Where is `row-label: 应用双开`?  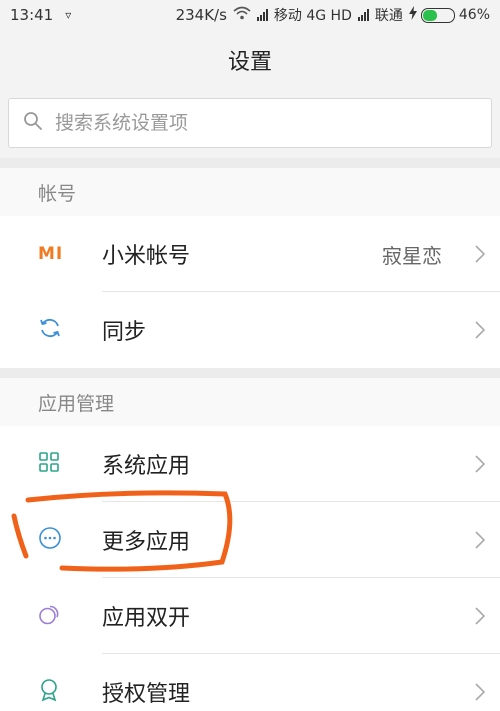 row-label: 应用双开 is located at coordinates (146, 618).